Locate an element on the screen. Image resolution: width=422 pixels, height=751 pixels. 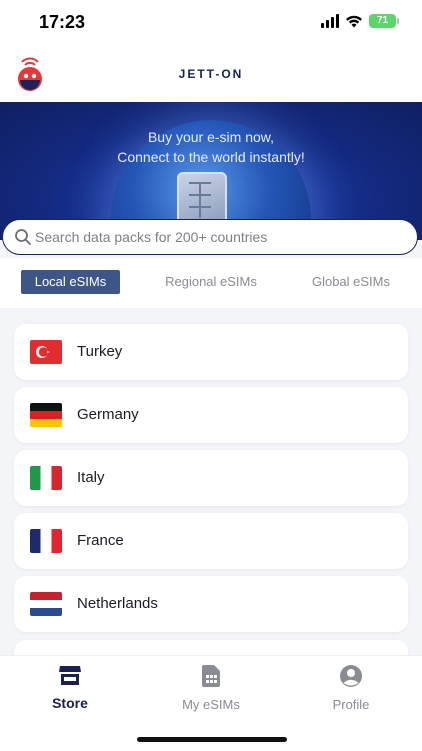
status-time: 17:23 is located at coordinates (62, 22).